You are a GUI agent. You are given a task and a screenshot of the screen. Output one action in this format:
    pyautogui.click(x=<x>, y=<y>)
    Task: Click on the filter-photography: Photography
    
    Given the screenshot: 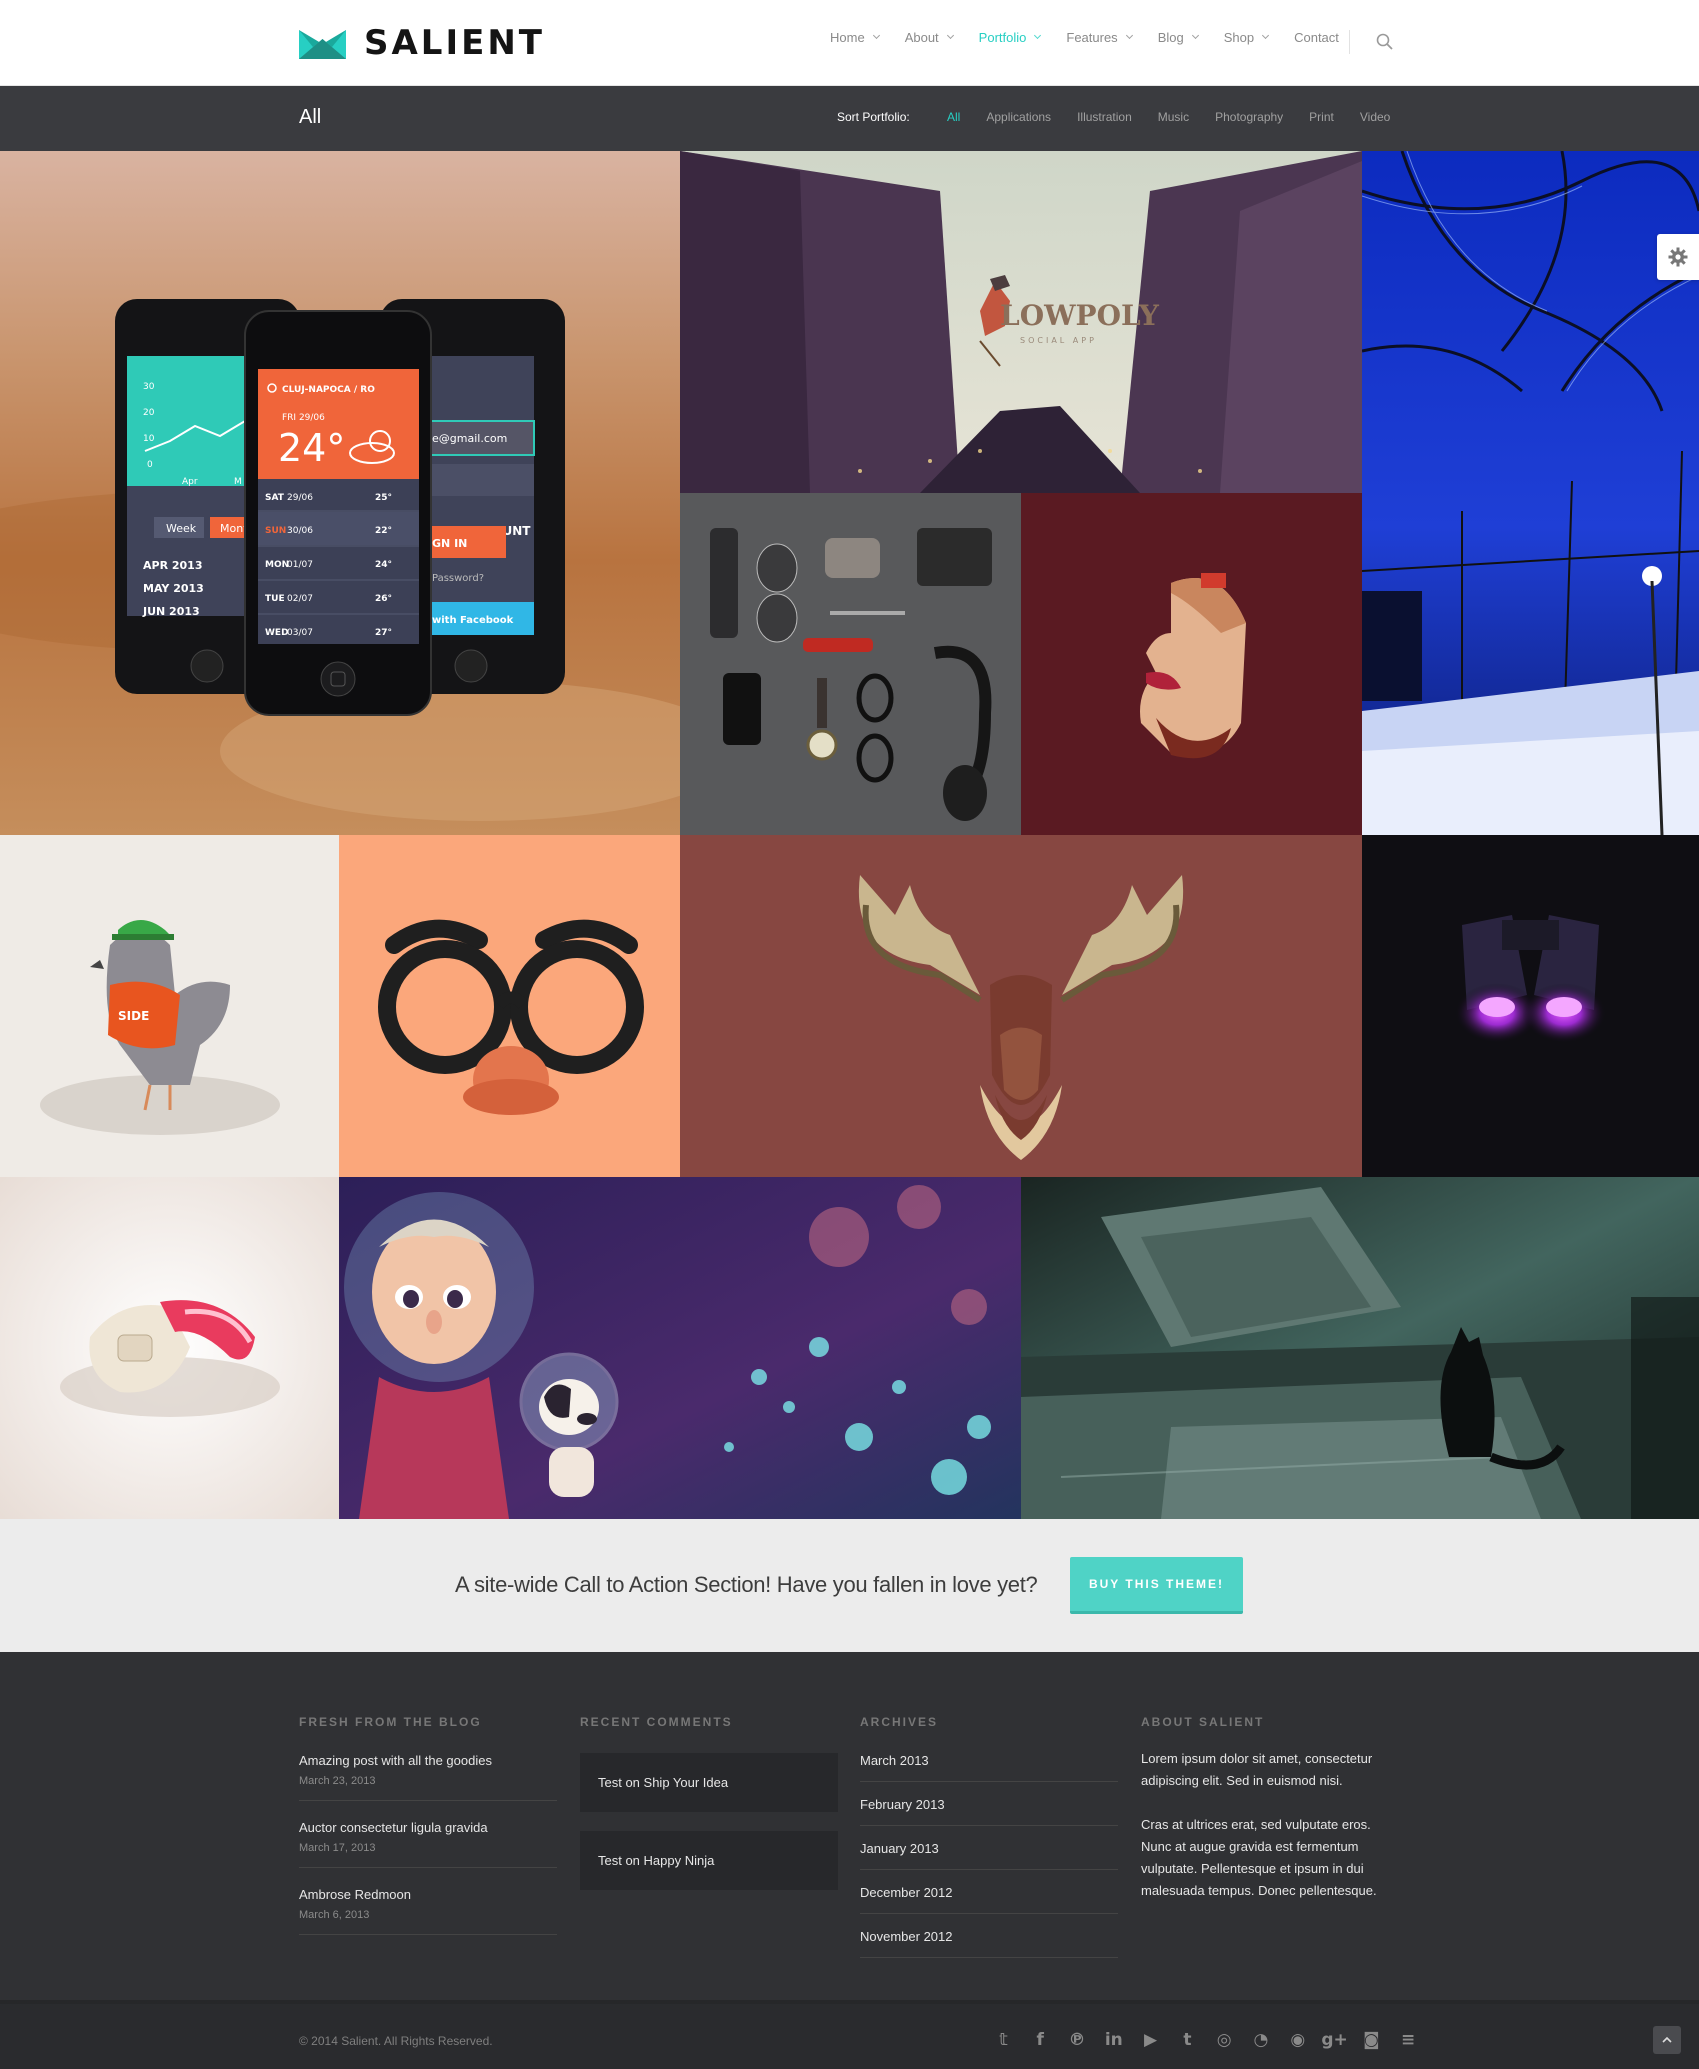 What is the action you would take?
    pyautogui.click(x=1249, y=117)
    